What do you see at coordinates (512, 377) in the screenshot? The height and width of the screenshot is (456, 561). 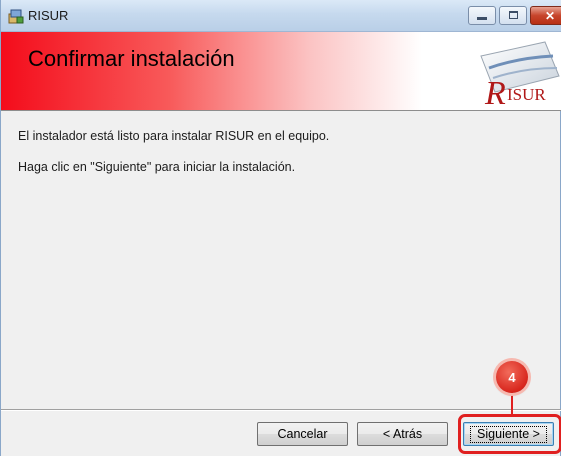 I see `step-number-badge: 4` at bounding box center [512, 377].